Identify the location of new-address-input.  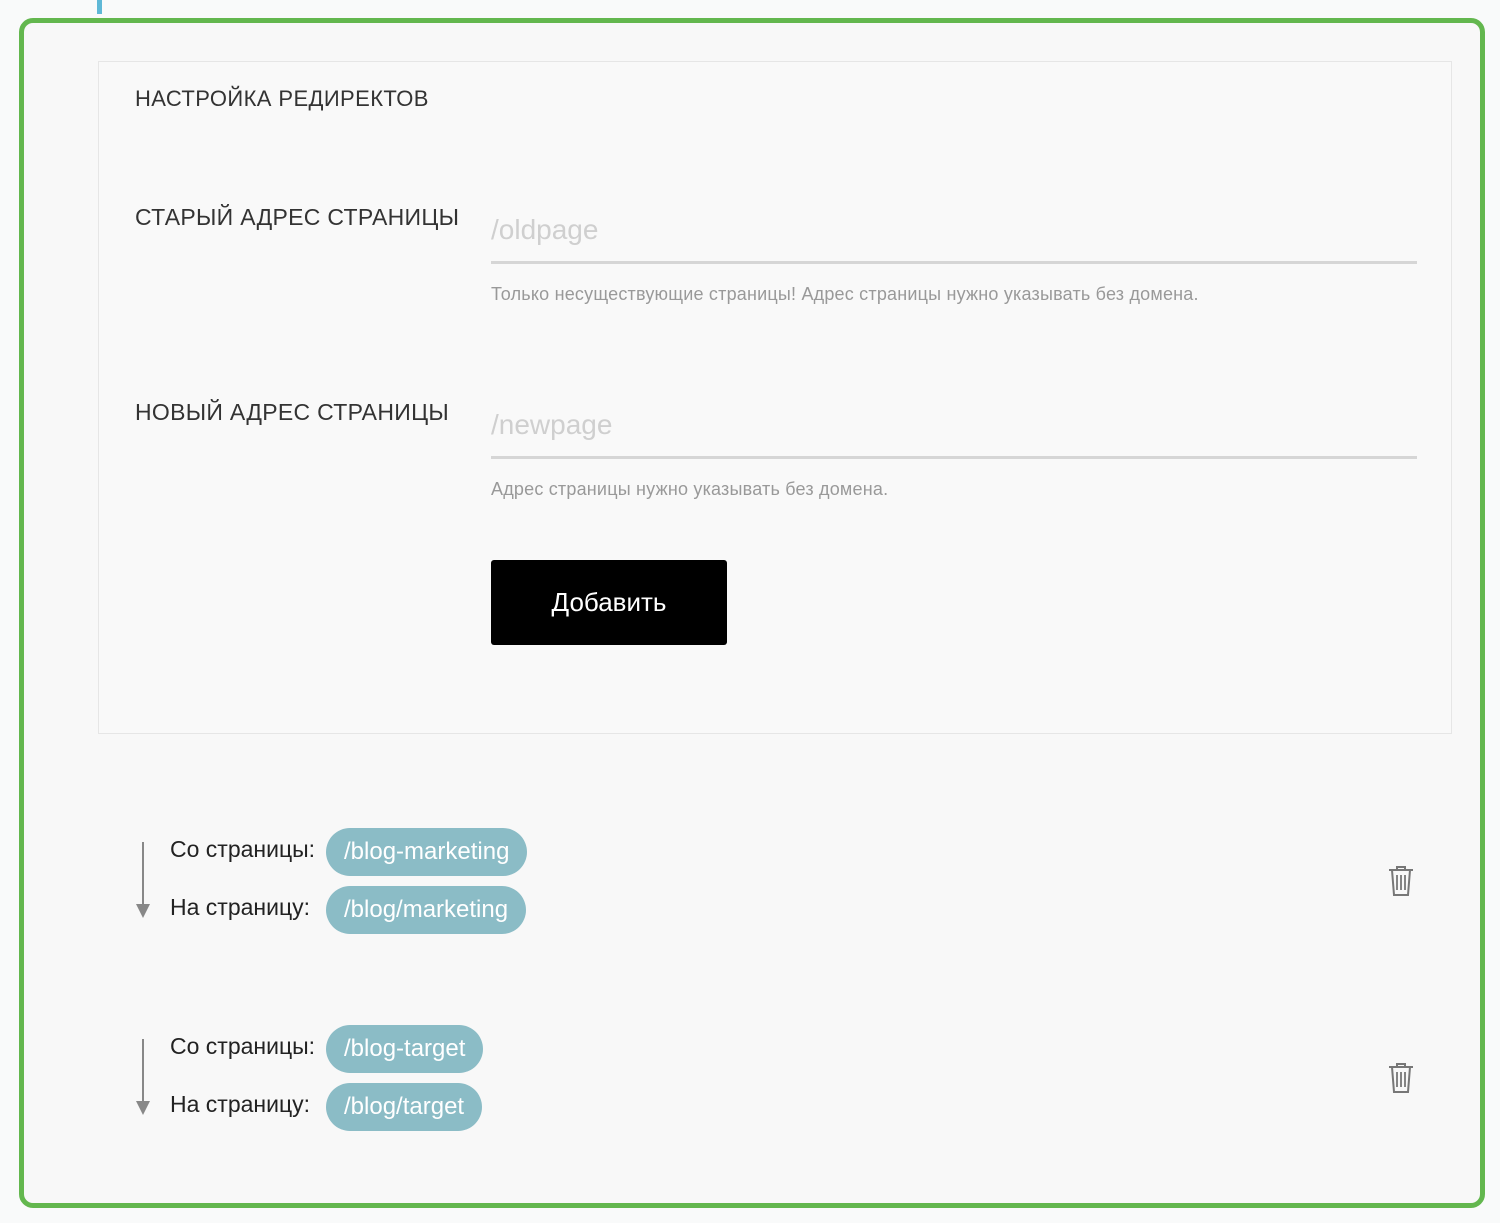
(954, 426).